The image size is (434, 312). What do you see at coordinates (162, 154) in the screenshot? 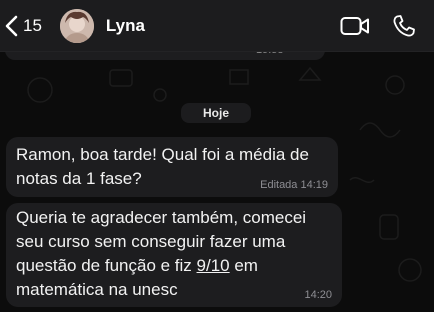
I see `message-line: Ramon, boa tarde! Qual foi a média de` at bounding box center [162, 154].